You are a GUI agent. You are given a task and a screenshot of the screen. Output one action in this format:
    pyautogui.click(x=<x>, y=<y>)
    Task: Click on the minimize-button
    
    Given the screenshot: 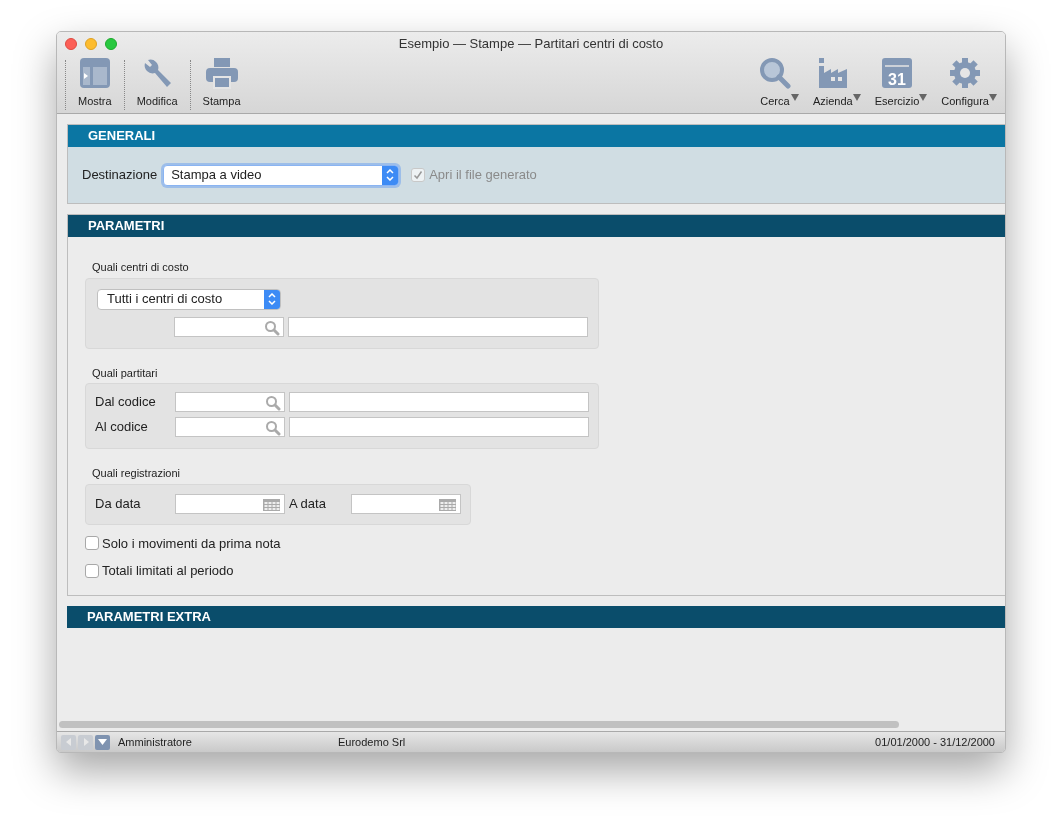 What is the action you would take?
    pyautogui.click(x=91, y=44)
    